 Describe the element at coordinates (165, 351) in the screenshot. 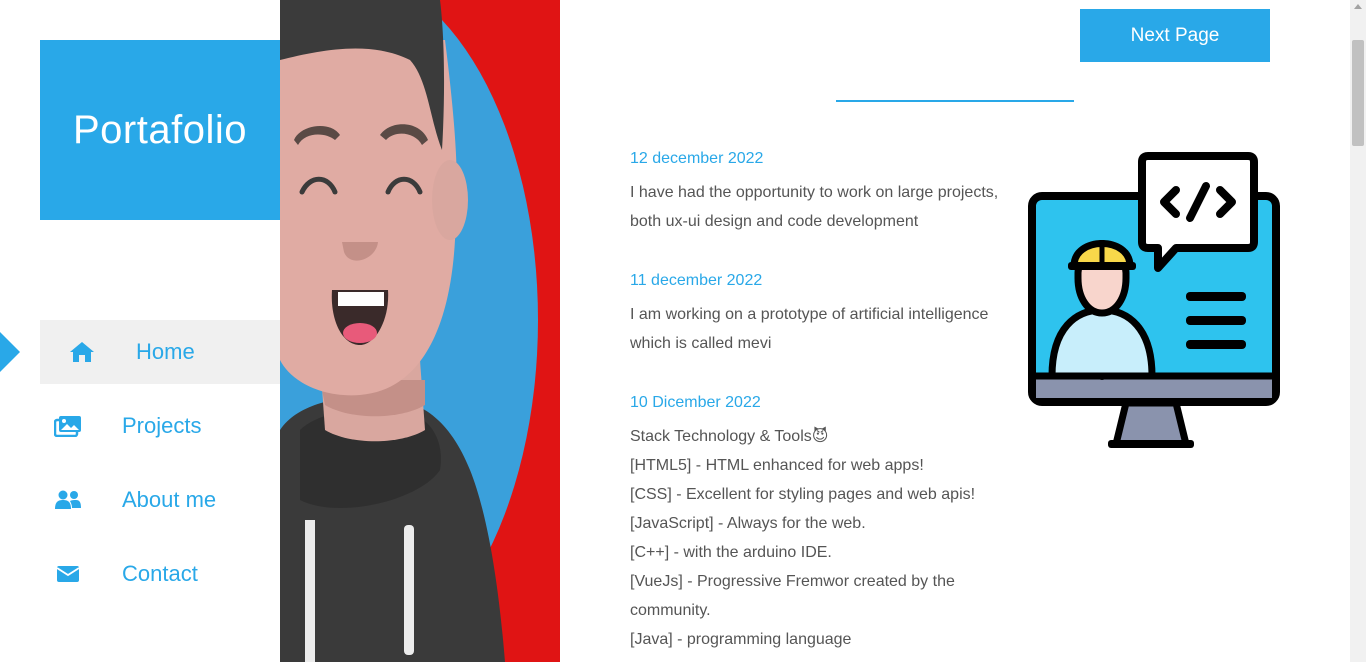

I see `nav-label-home: Home` at that location.